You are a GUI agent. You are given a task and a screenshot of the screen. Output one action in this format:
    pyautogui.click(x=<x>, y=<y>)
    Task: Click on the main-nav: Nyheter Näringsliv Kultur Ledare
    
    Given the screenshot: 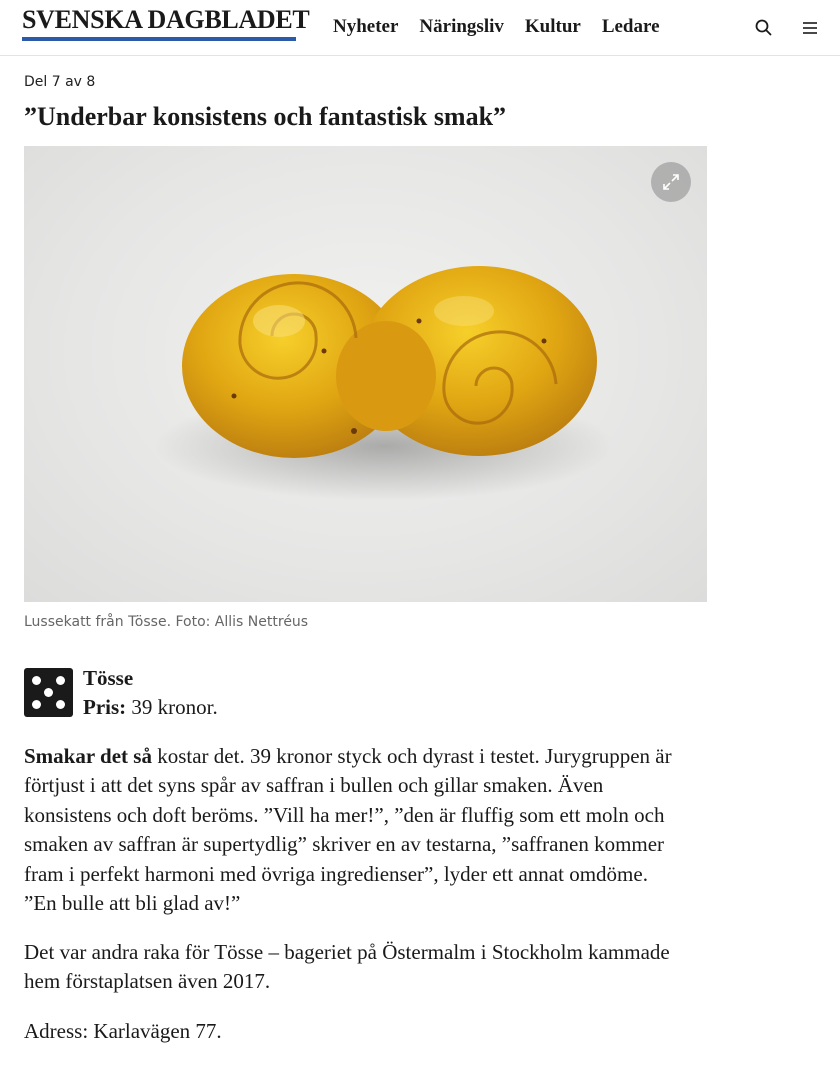 What is the action you would take?
    pyautogui.click(x=496, y=27)
    